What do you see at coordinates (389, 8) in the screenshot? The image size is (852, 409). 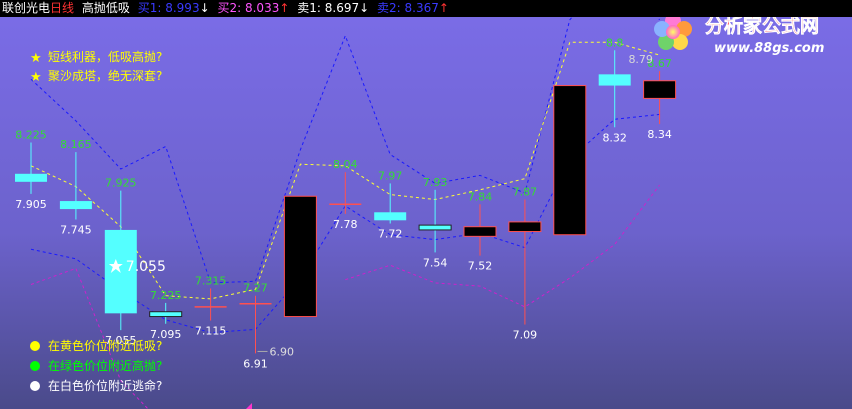 I see `sell2-label: 卖2:` at bounding box center [389, 8].